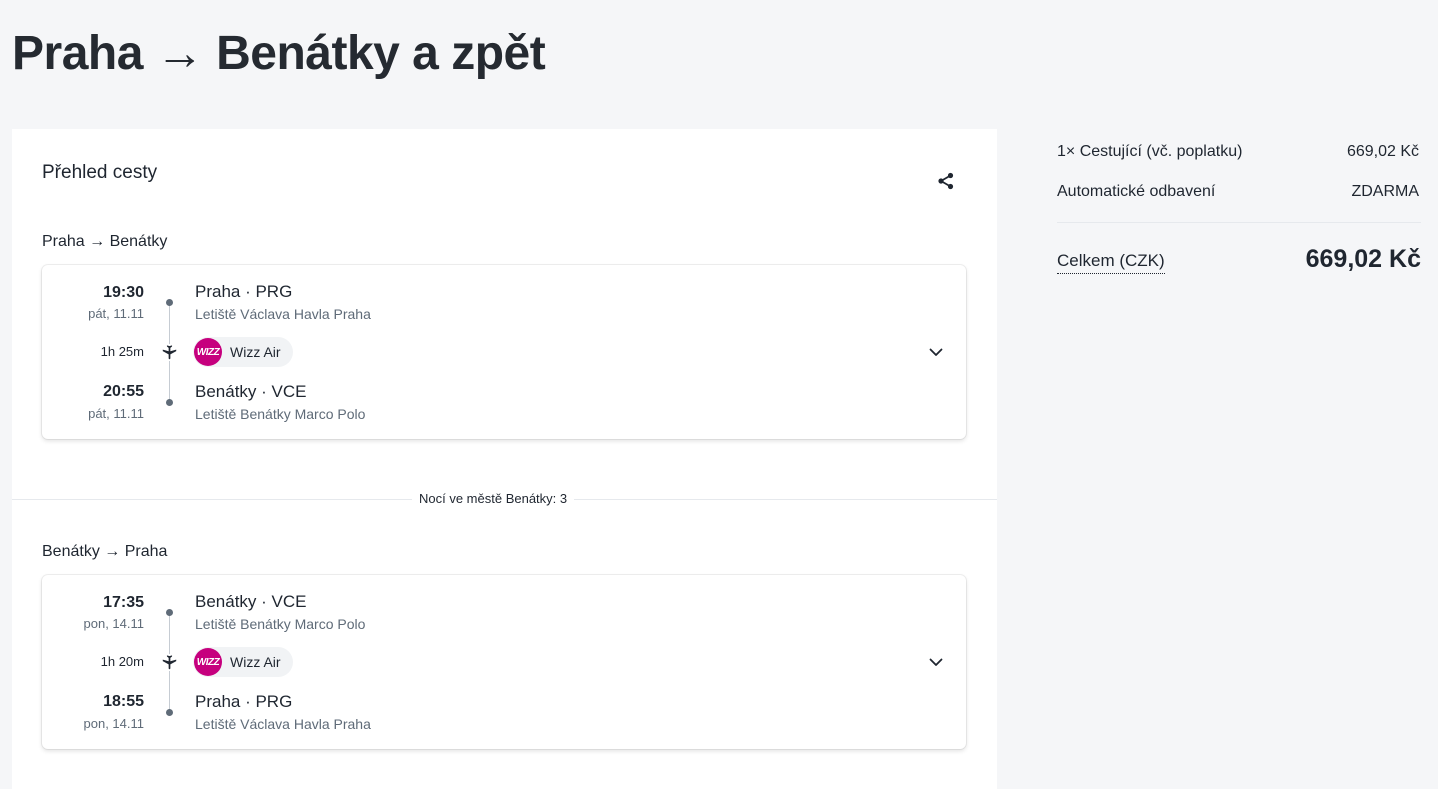 This screenshot has height=789, width=1438. I want to click on summary-row-checkin: Automatické odbavení ZDARMA, so click(1238, 192).